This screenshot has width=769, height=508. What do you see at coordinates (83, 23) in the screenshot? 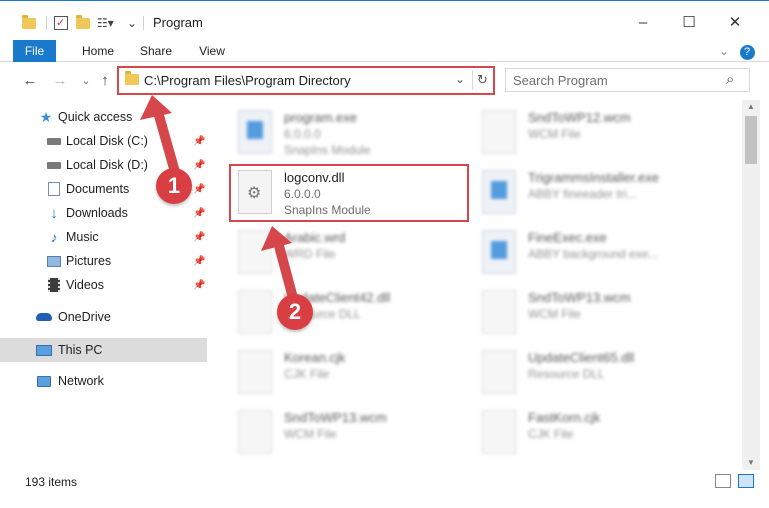
I see `new-folder-icon` at bounding box center [83, 23].